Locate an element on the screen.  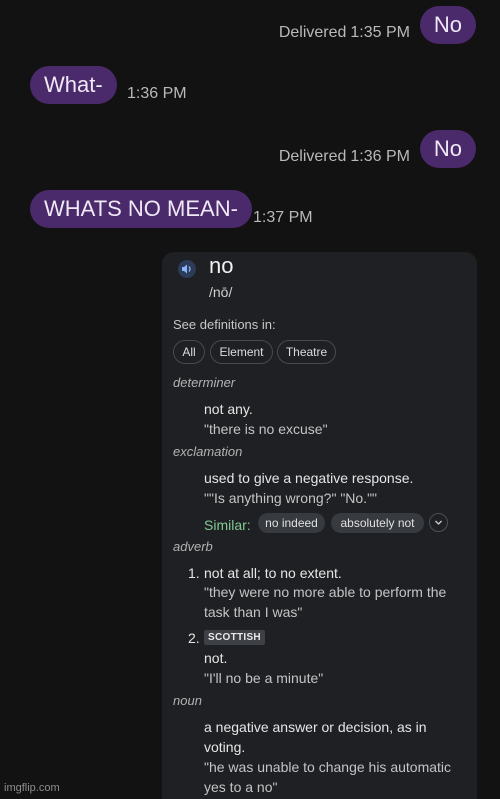
example: "they were no more able to perform the is located at coordinates (325, 592).